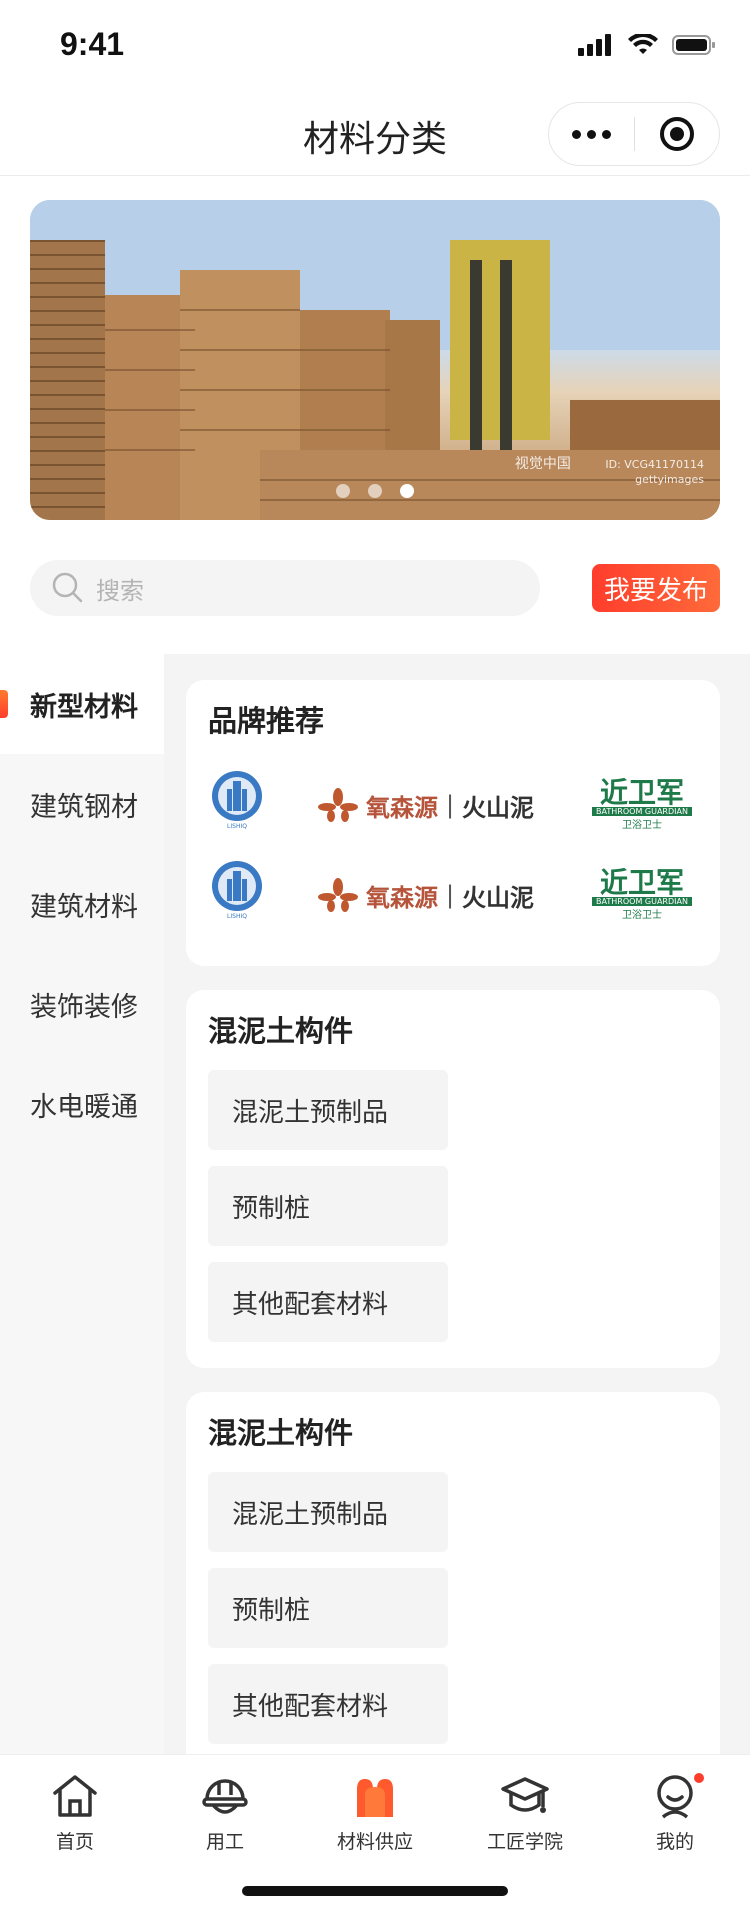 Image resolution: width=750 pixels, height=1922 pixels. I want to click on status-icons, so click(647, 45).